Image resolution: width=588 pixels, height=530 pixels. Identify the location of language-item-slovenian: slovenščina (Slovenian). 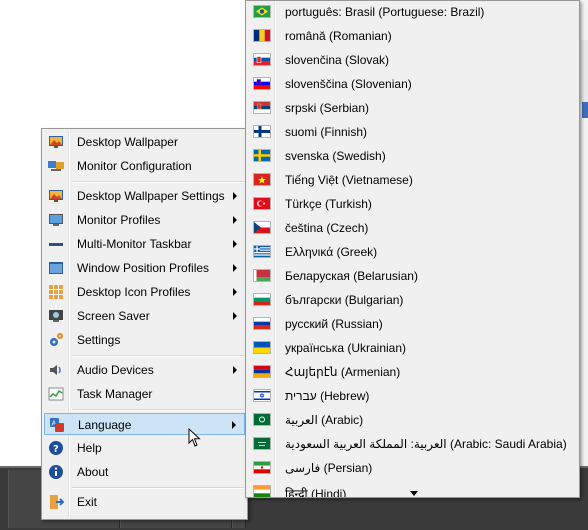
(412, 85).